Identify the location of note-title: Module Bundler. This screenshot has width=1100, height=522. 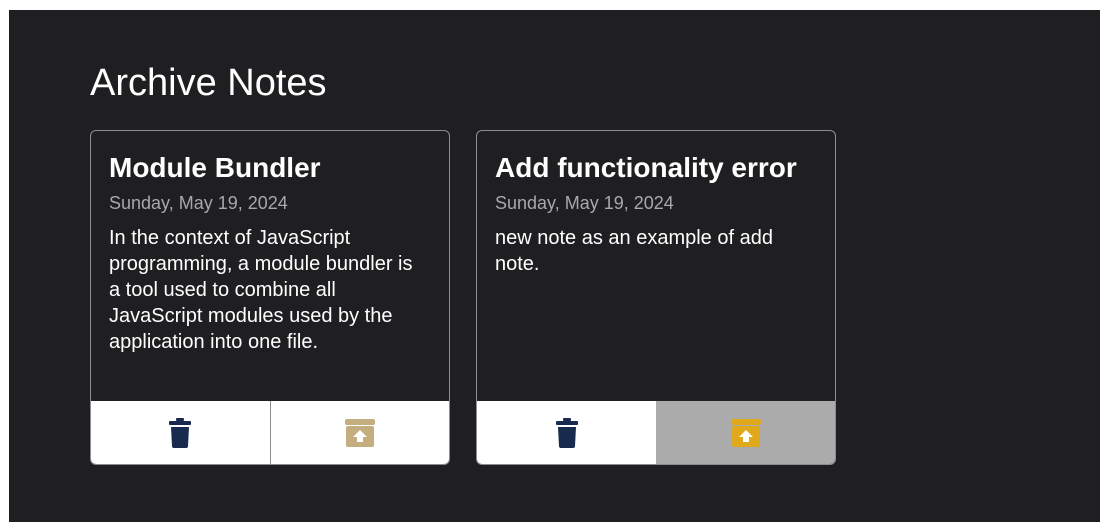
(270, 168).